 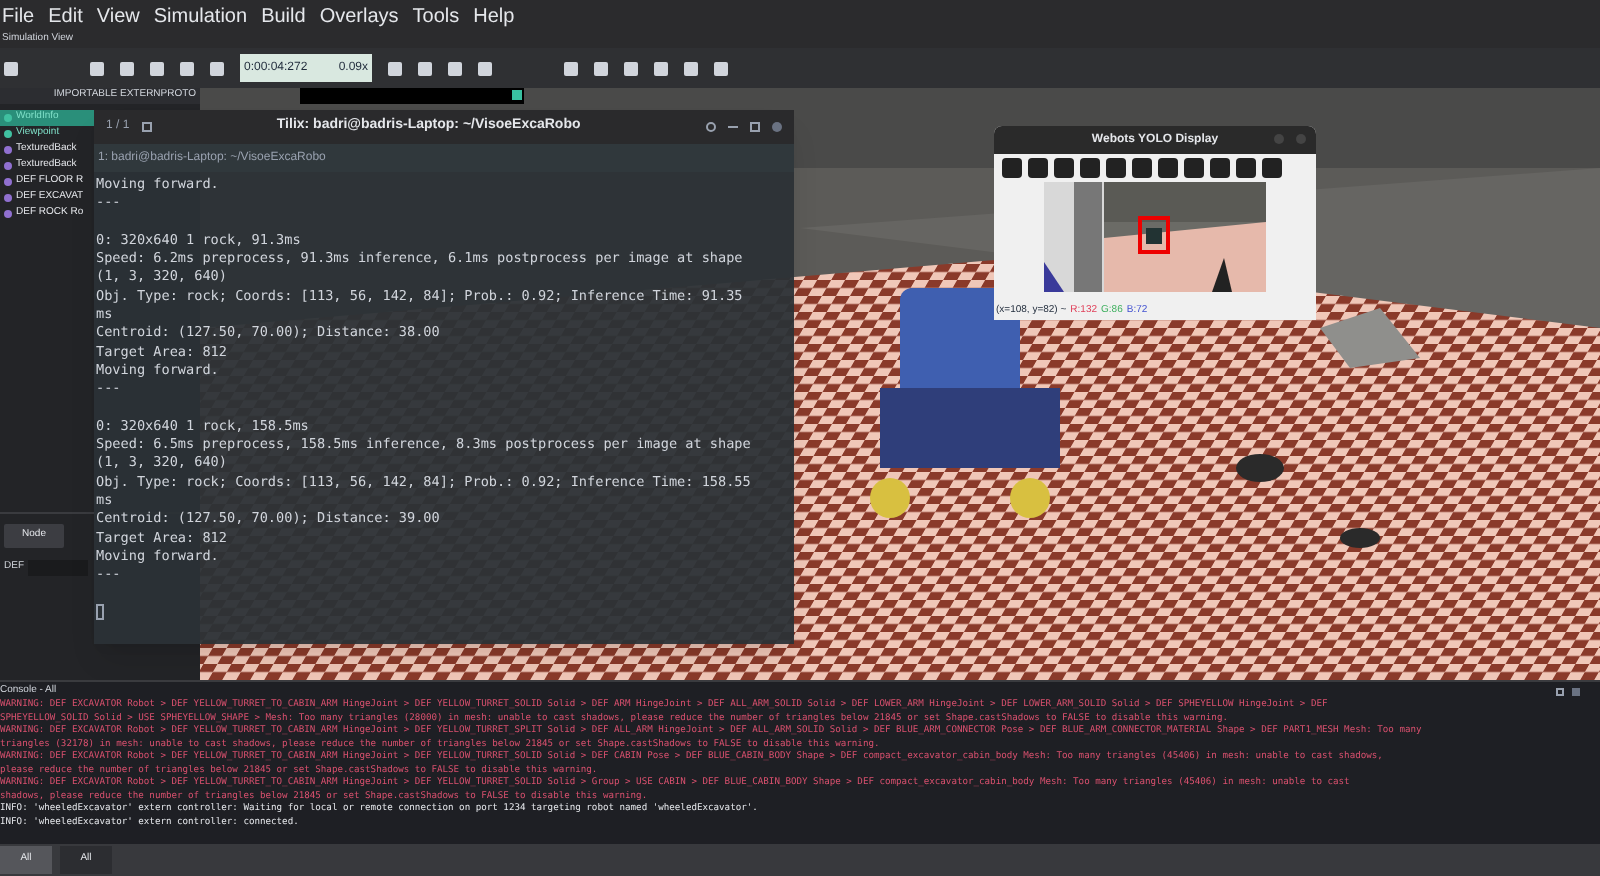 I want to click on menu-item: Edit, so click(x=65, y=16).